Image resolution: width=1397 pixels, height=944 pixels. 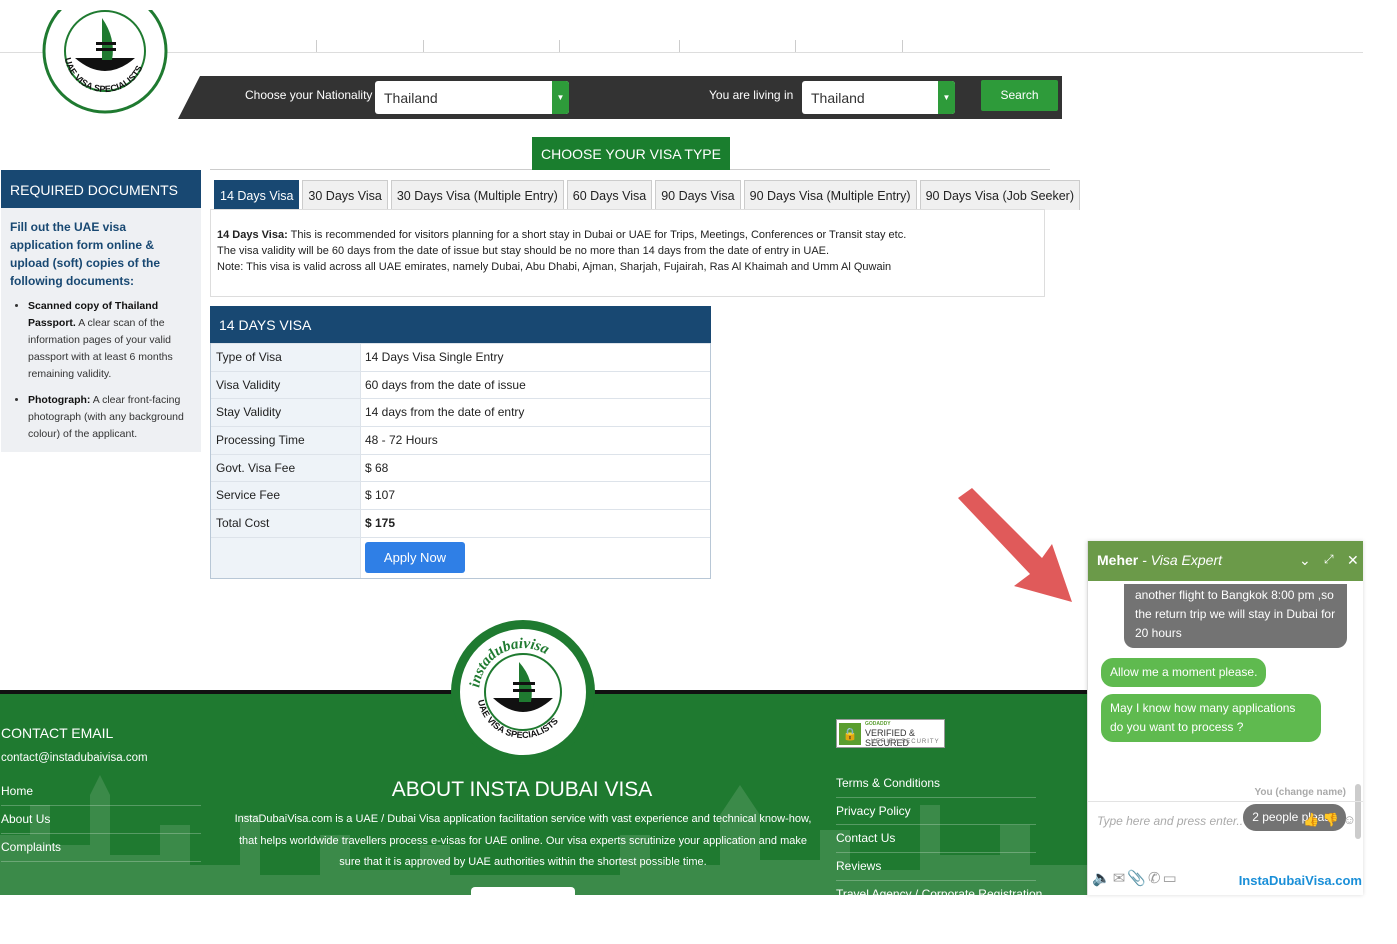 What do you see at coordinates (59, 400) in the screenshot?
I see `document-name: Photograph:` at bounding box center [59, 400].